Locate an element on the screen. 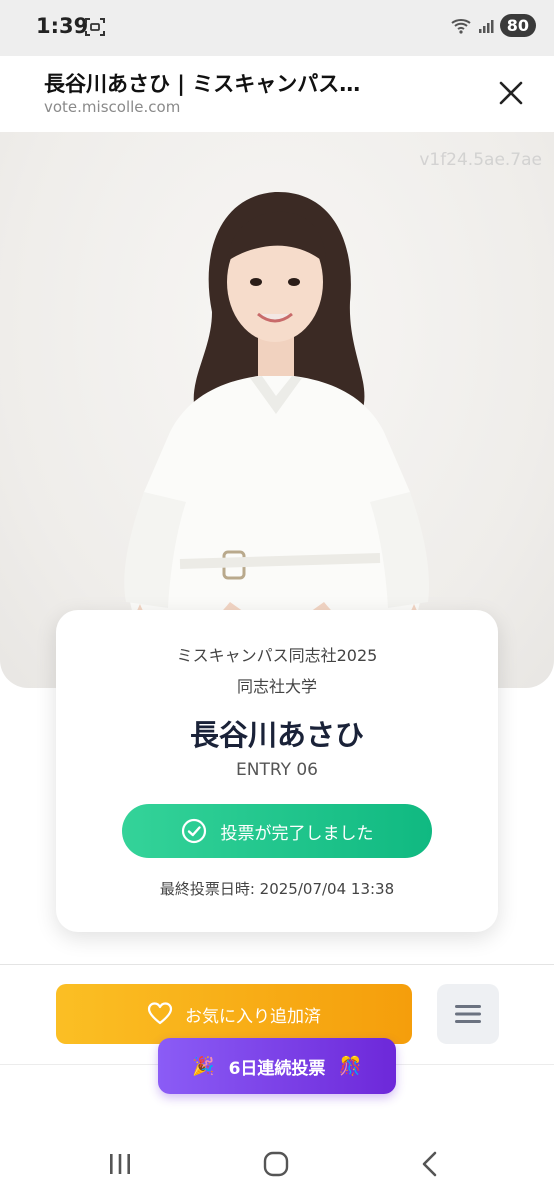 This screenshot has height=1200, width=554. recent-apps-icon is located at coordinates (120, 1164).